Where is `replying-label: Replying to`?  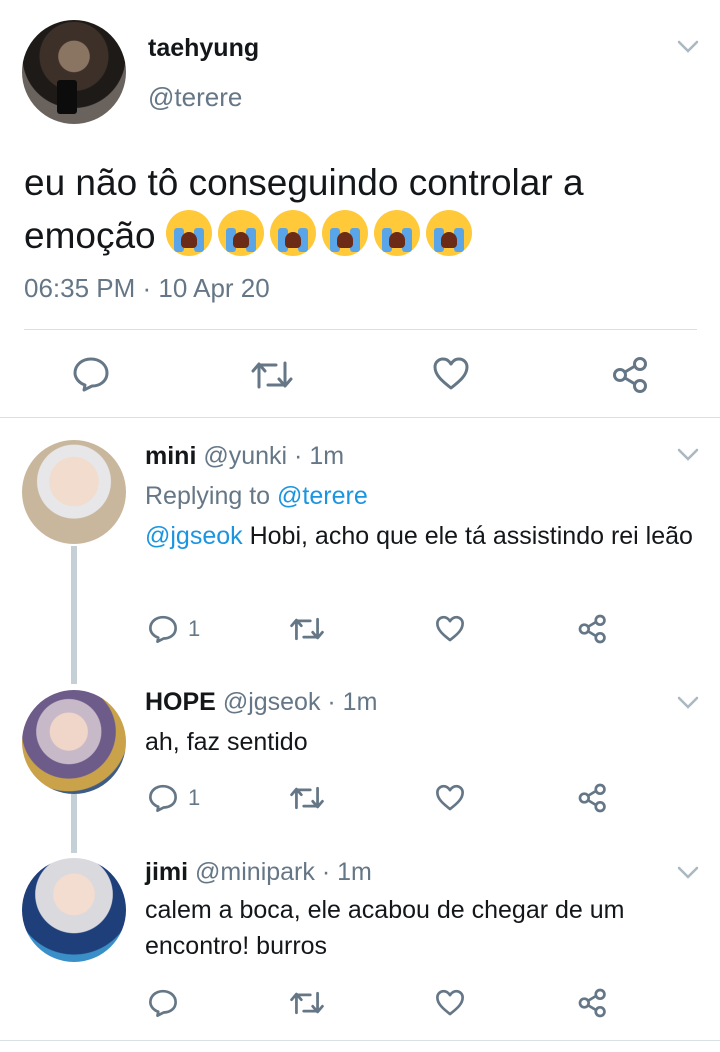
replying-label: Replying to is located at coordinates (211, 496).